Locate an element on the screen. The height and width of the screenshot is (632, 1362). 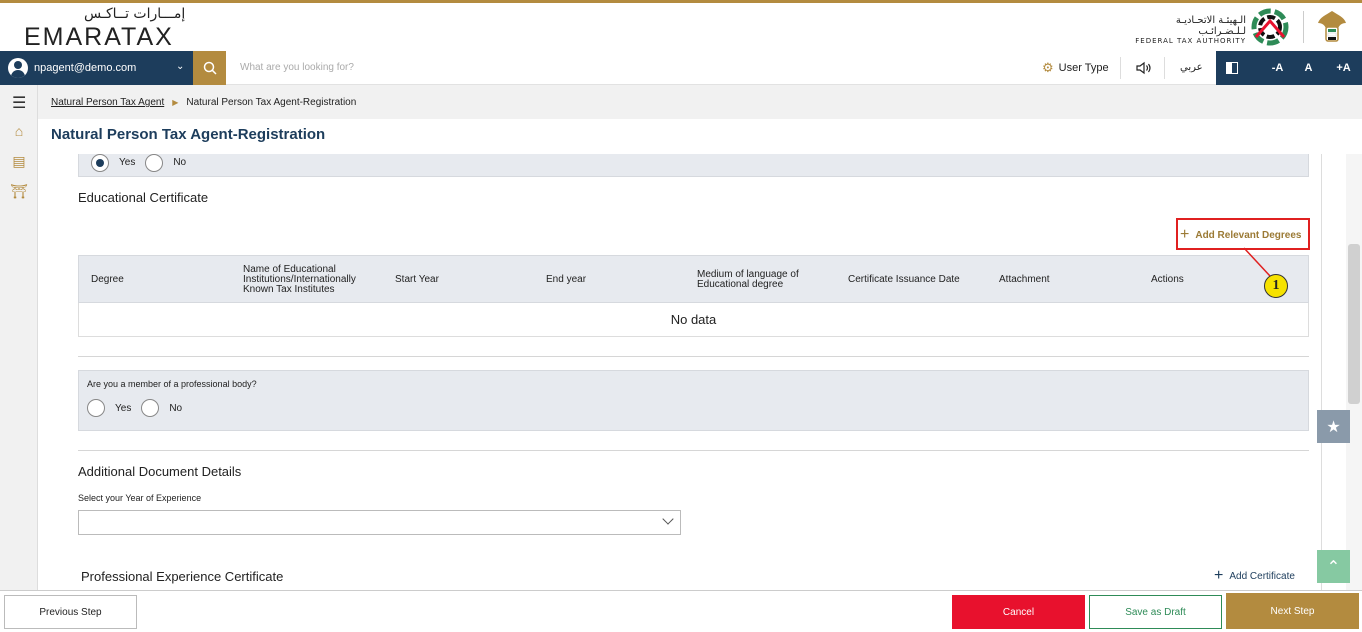
annotation-marker: 1 is located at coordinates (1276, 286).